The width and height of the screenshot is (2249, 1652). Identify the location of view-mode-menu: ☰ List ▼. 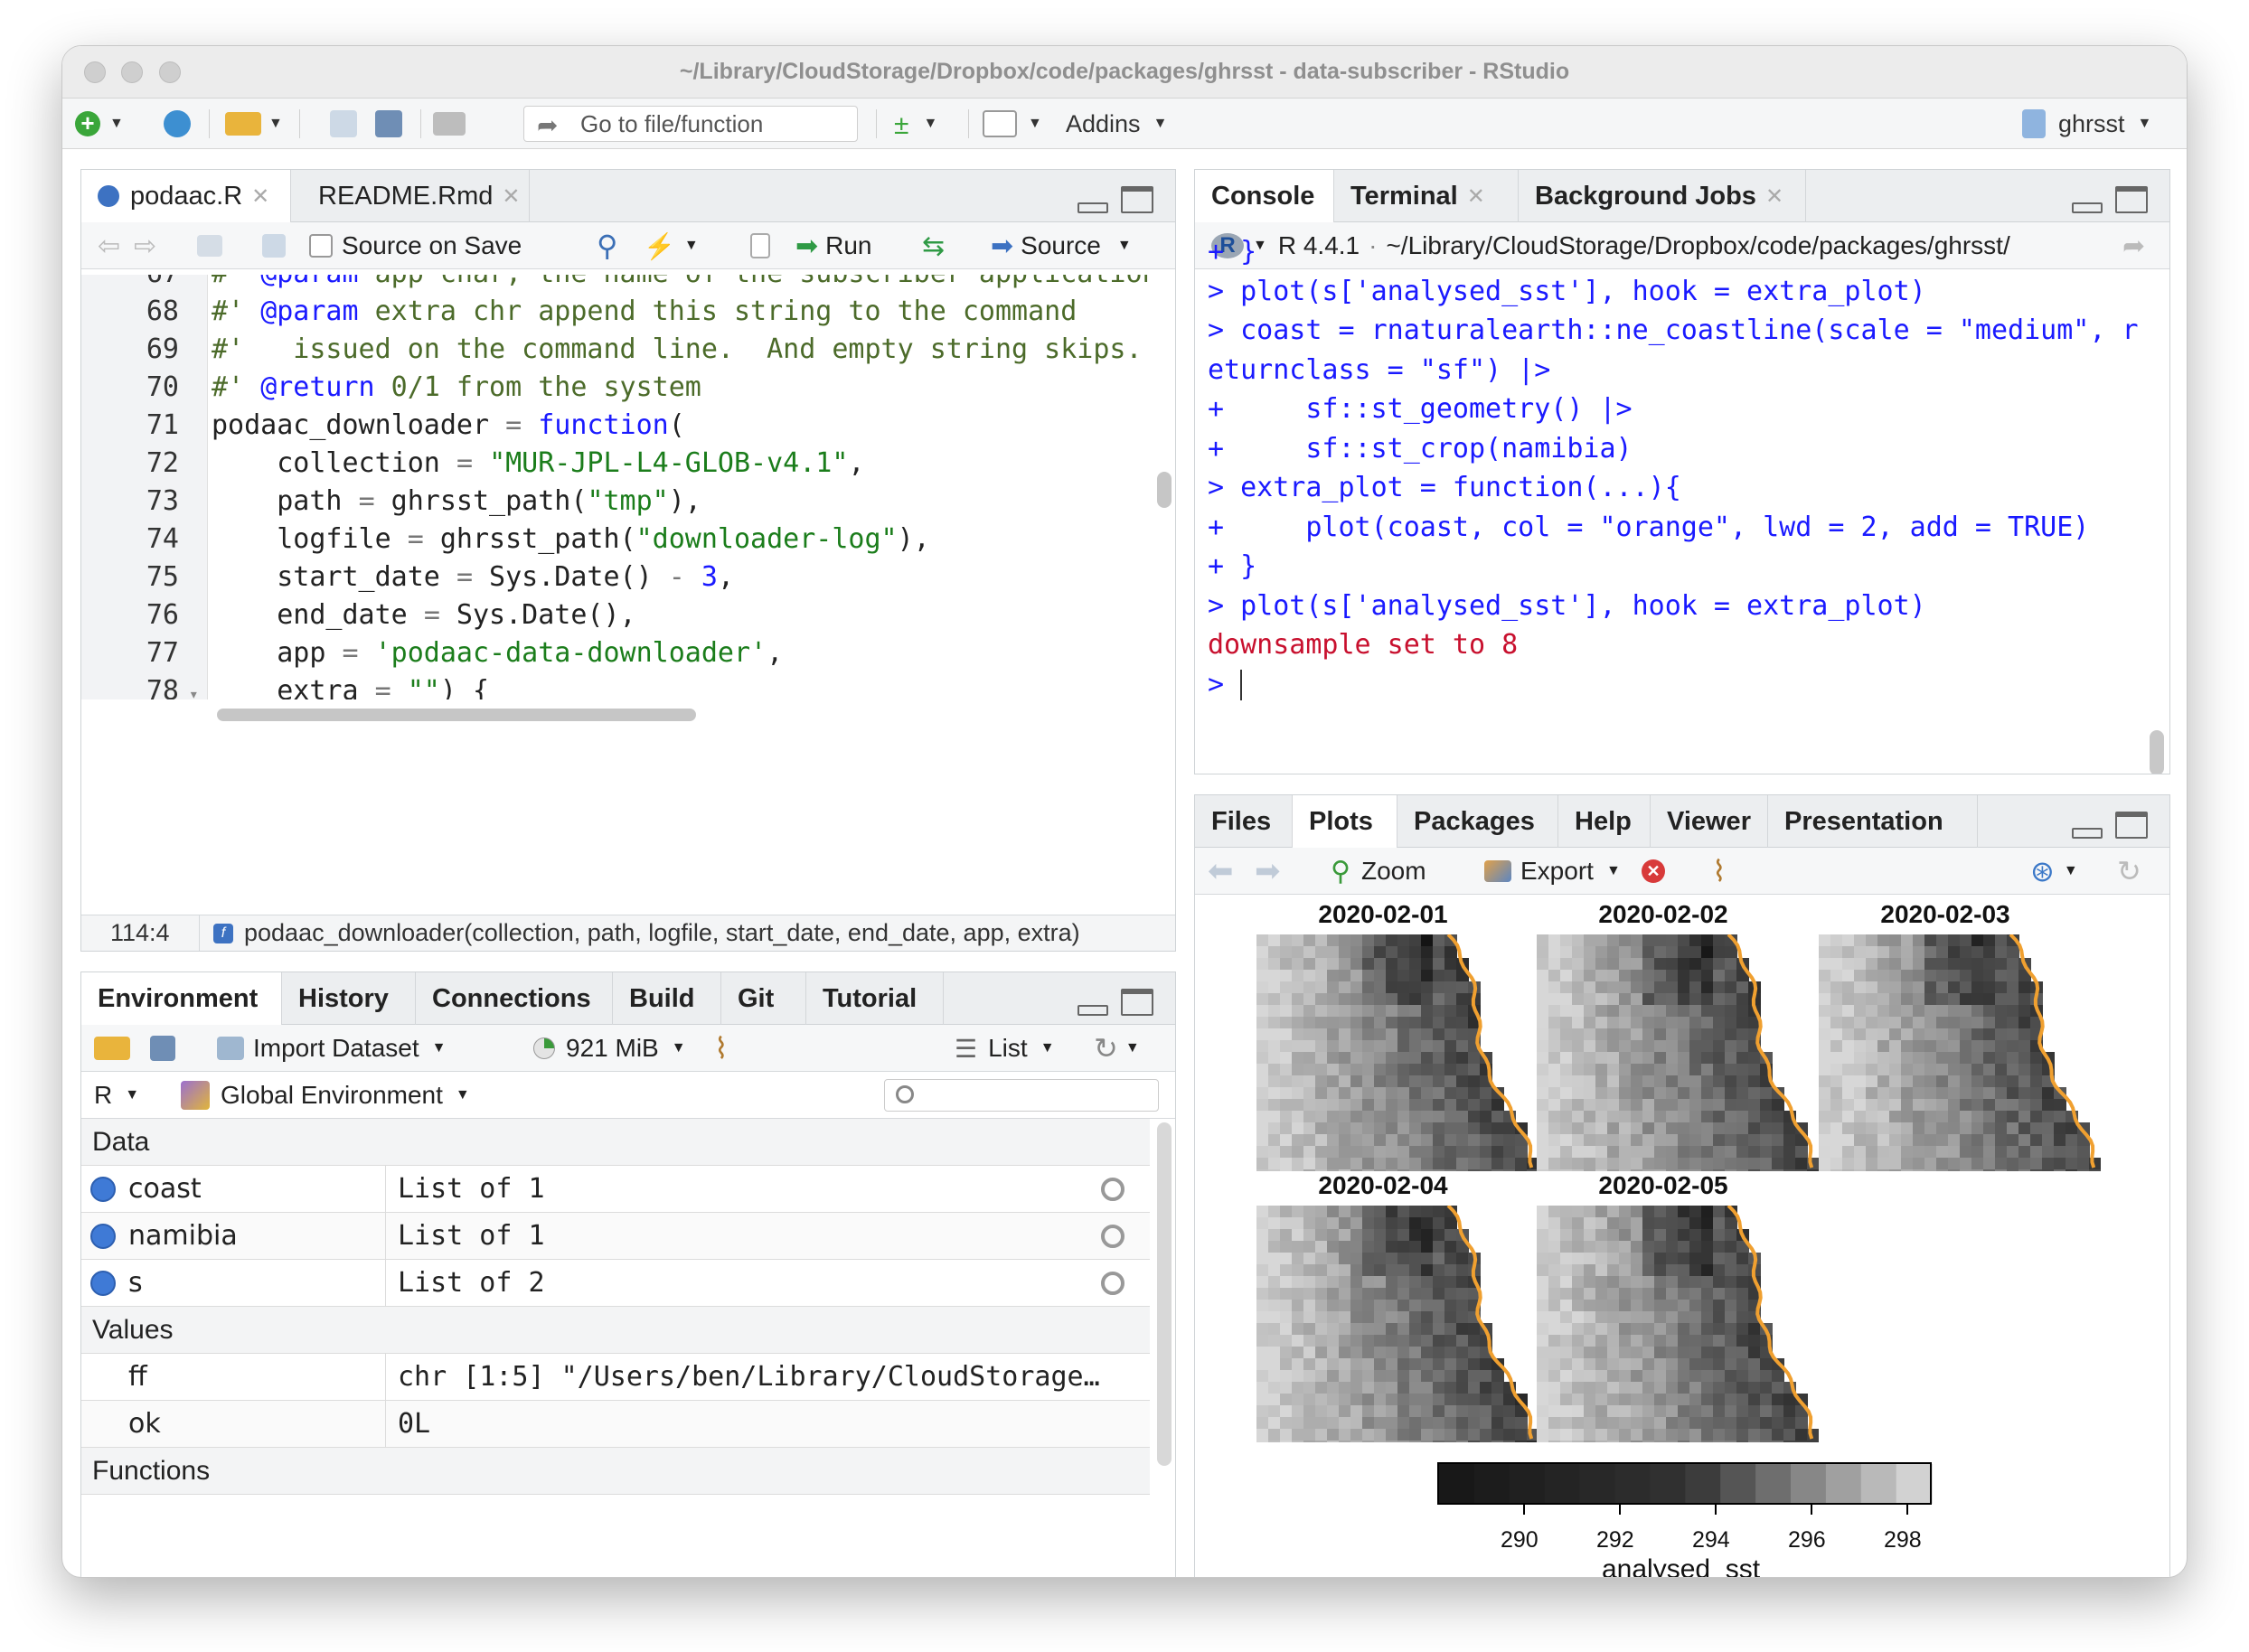
(1005, 1048).